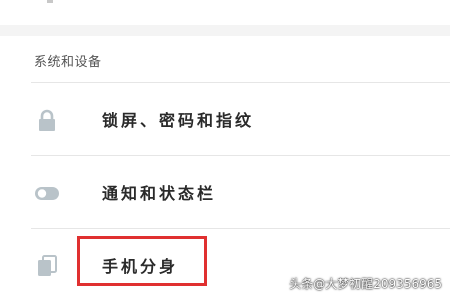 The height and width of the screenshot is (301, 450). What do you see at coordinates (178, 120) in the screenshot?
I see `settings-item-label: 锁屏、密码和指纹` at bounding box center [178, 120].